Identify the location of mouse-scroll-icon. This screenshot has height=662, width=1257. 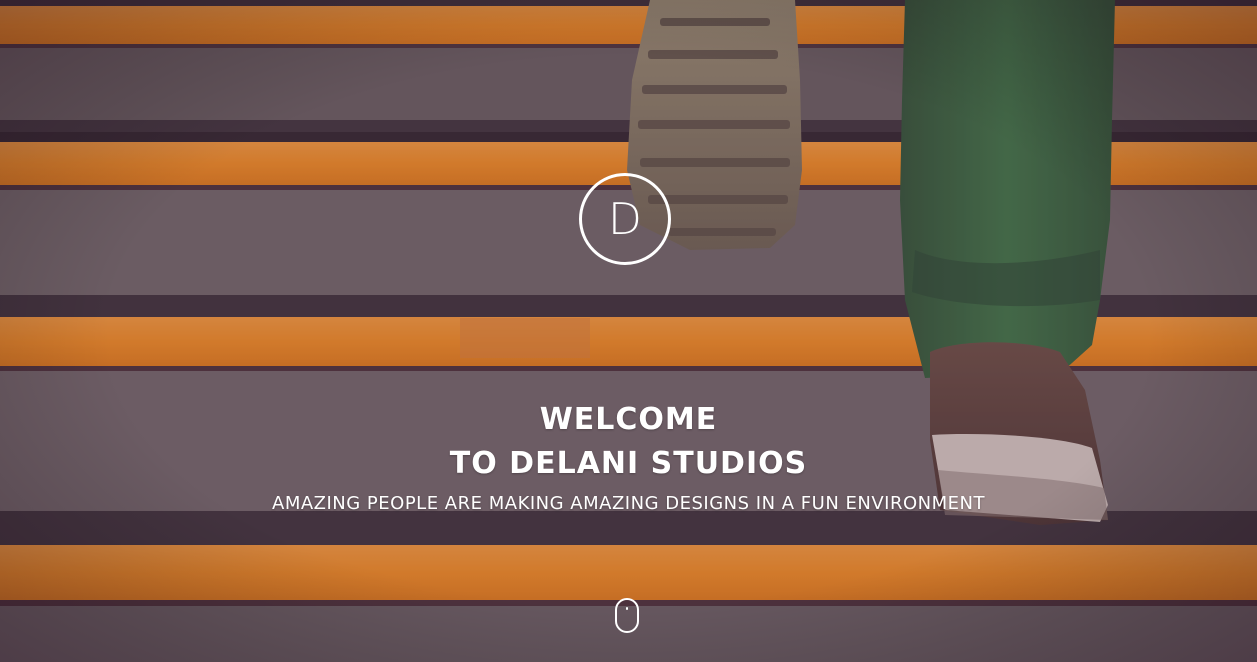
(627, 615).